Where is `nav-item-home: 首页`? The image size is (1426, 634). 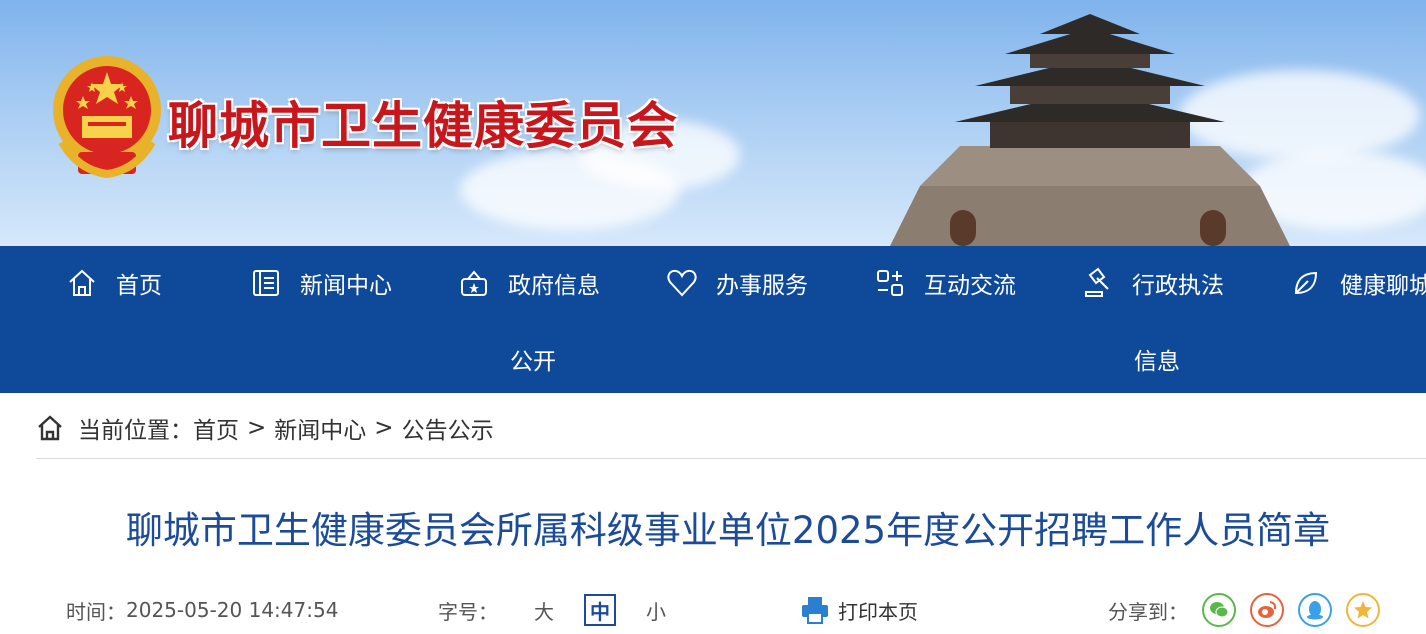 nav-item-home: 首页 is located at coordinates (114, 283).